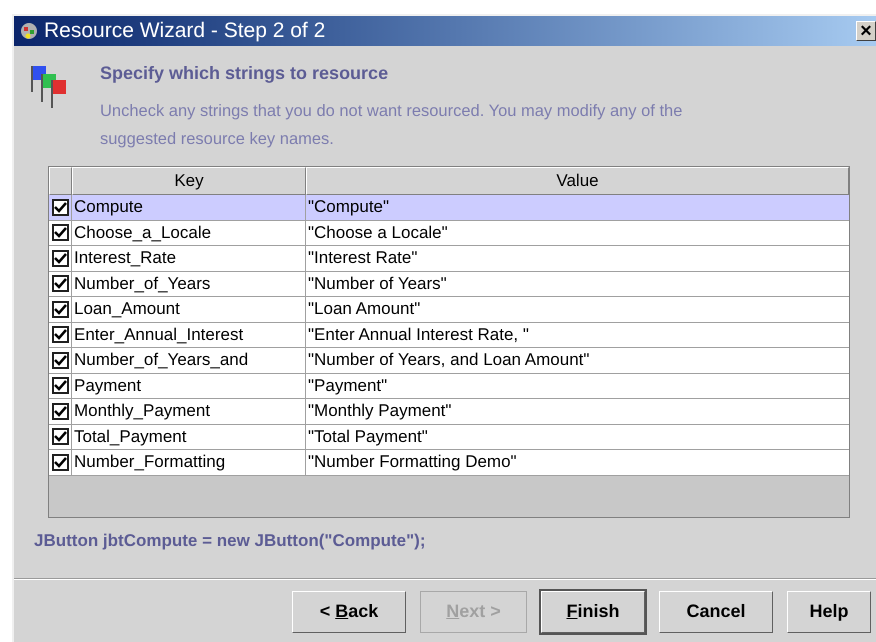  Describe the element at coordinates (377, 283) in the screenshot. I see `value-cell-text: "Number of Years"` at that location.